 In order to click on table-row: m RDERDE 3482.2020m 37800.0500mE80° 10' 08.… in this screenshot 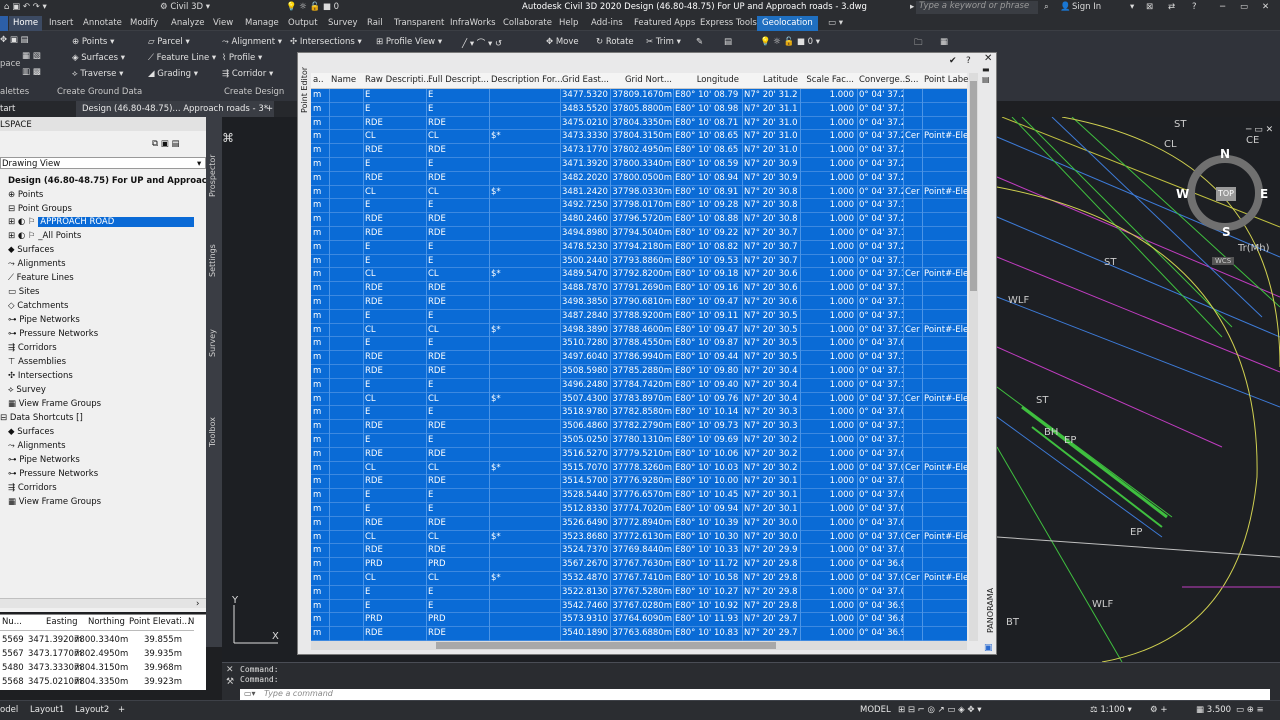, I will do `click(639, 179)`.